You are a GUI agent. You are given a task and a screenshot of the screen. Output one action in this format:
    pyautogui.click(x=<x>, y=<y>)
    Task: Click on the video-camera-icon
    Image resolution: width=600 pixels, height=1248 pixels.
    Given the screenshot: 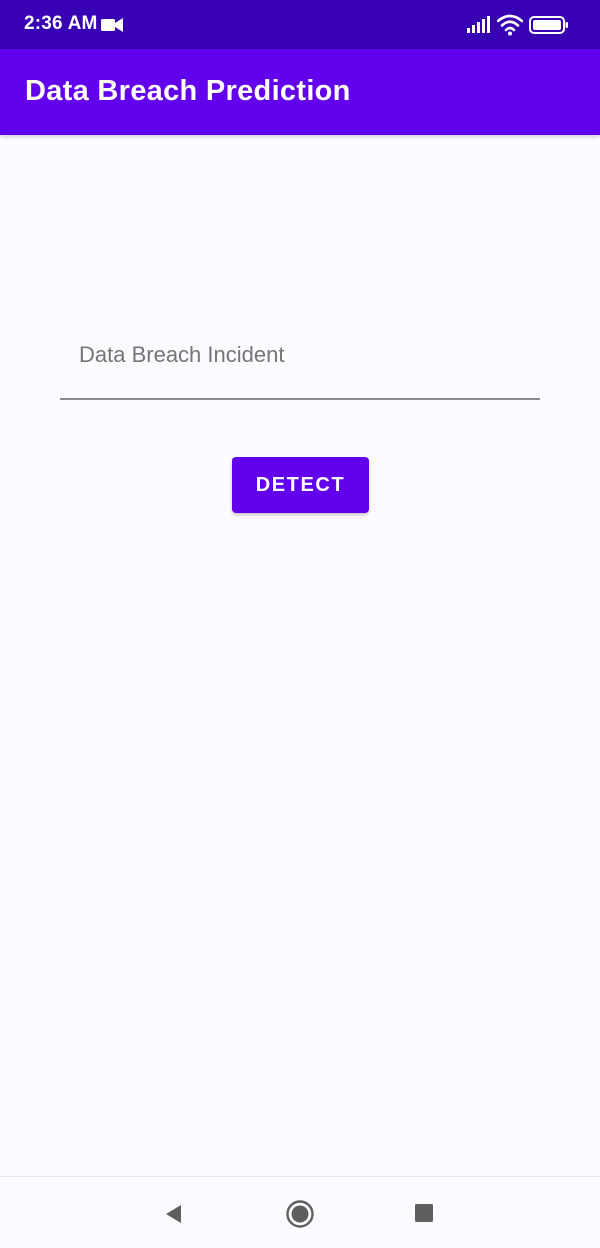 What is the action you would take?
    pyautogui.click(x=112, y=25)
    